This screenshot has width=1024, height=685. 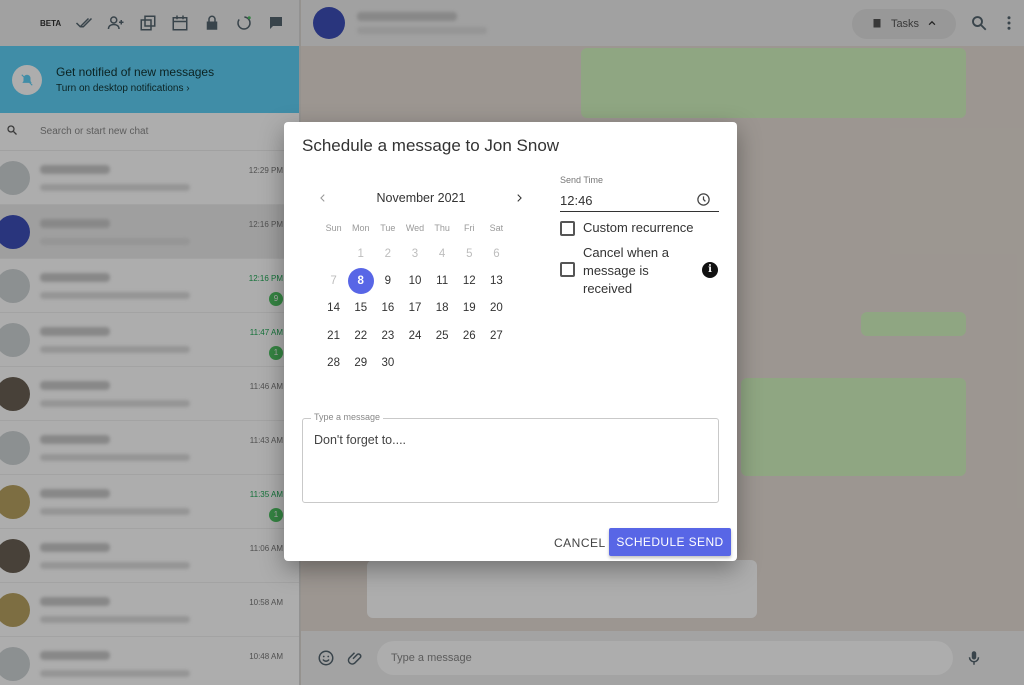 I want to click on calendar-day: 4, so click(x=442, y=254).